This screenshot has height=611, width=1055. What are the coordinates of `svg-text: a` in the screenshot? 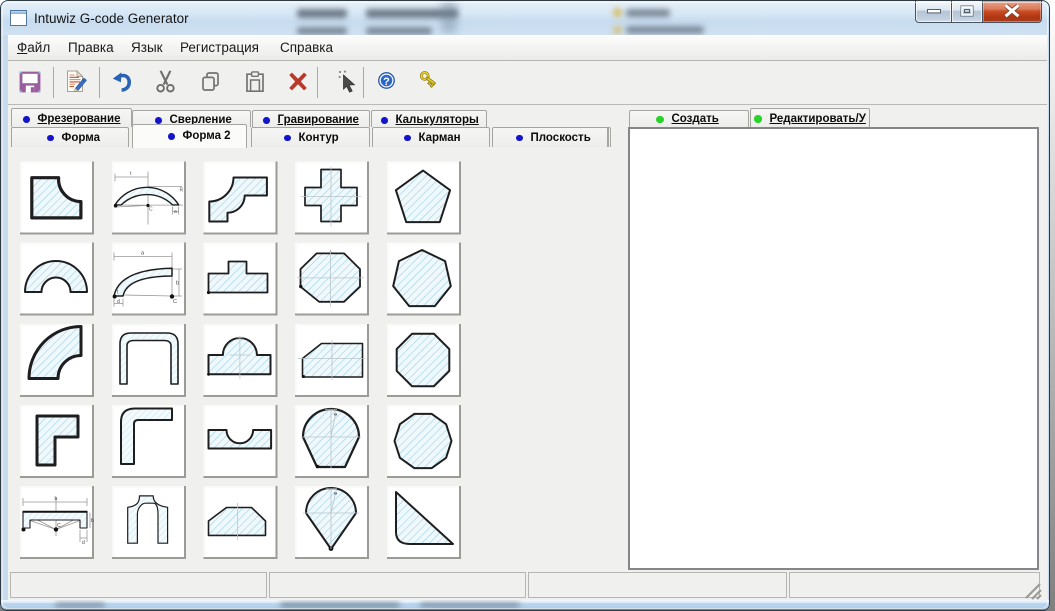 It's located at (175, 212).